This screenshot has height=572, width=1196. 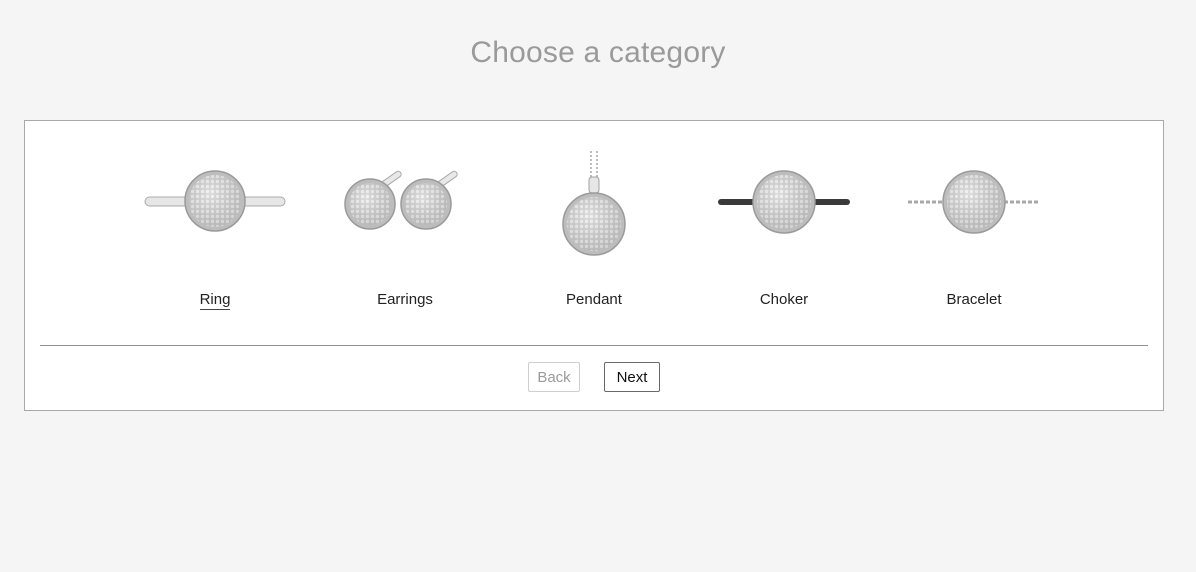 What do you see at coordinates (401, 200) in the screenshot?
I see `earrings-icon` at bounding box center [401, 200].